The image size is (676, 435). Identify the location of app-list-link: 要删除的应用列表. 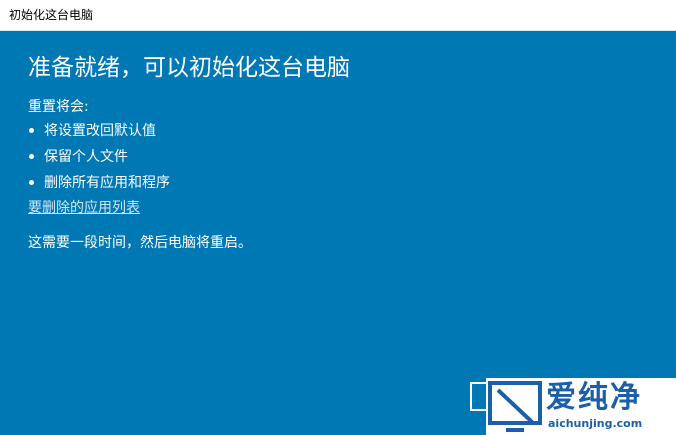
(84, 208).